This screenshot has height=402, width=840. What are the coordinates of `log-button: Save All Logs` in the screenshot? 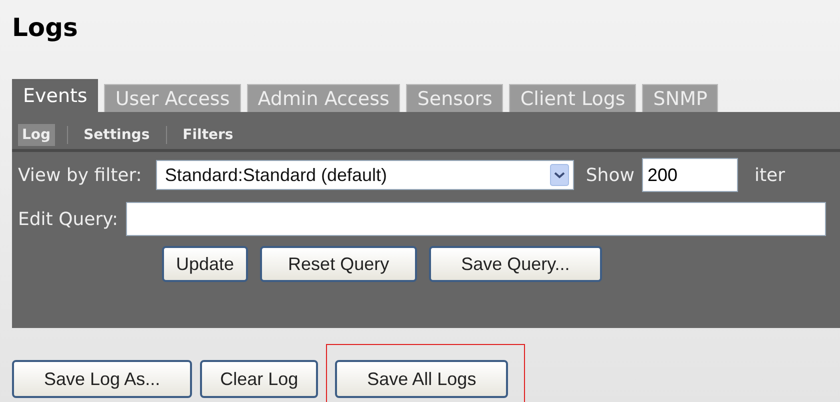 It's located at (421, 379).